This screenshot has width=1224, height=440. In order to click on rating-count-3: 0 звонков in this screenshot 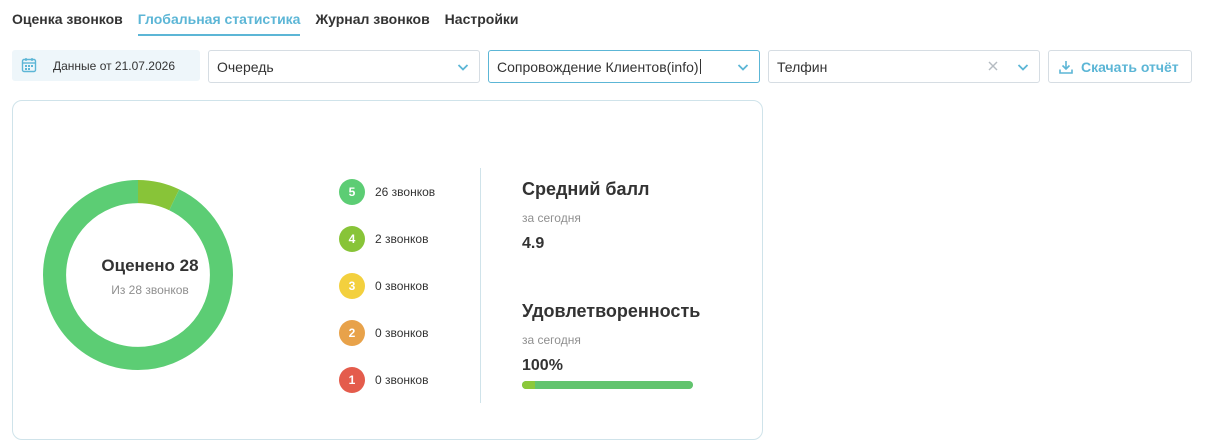, I will do `click(402, 286)`.